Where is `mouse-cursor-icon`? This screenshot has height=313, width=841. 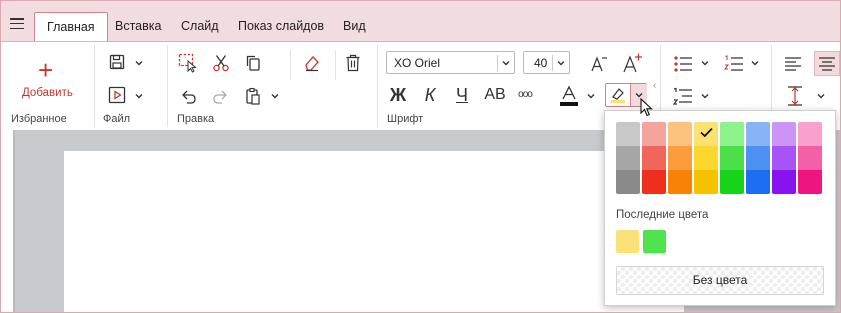 mouse-cursor-icon is located at coordinates (646, 107).